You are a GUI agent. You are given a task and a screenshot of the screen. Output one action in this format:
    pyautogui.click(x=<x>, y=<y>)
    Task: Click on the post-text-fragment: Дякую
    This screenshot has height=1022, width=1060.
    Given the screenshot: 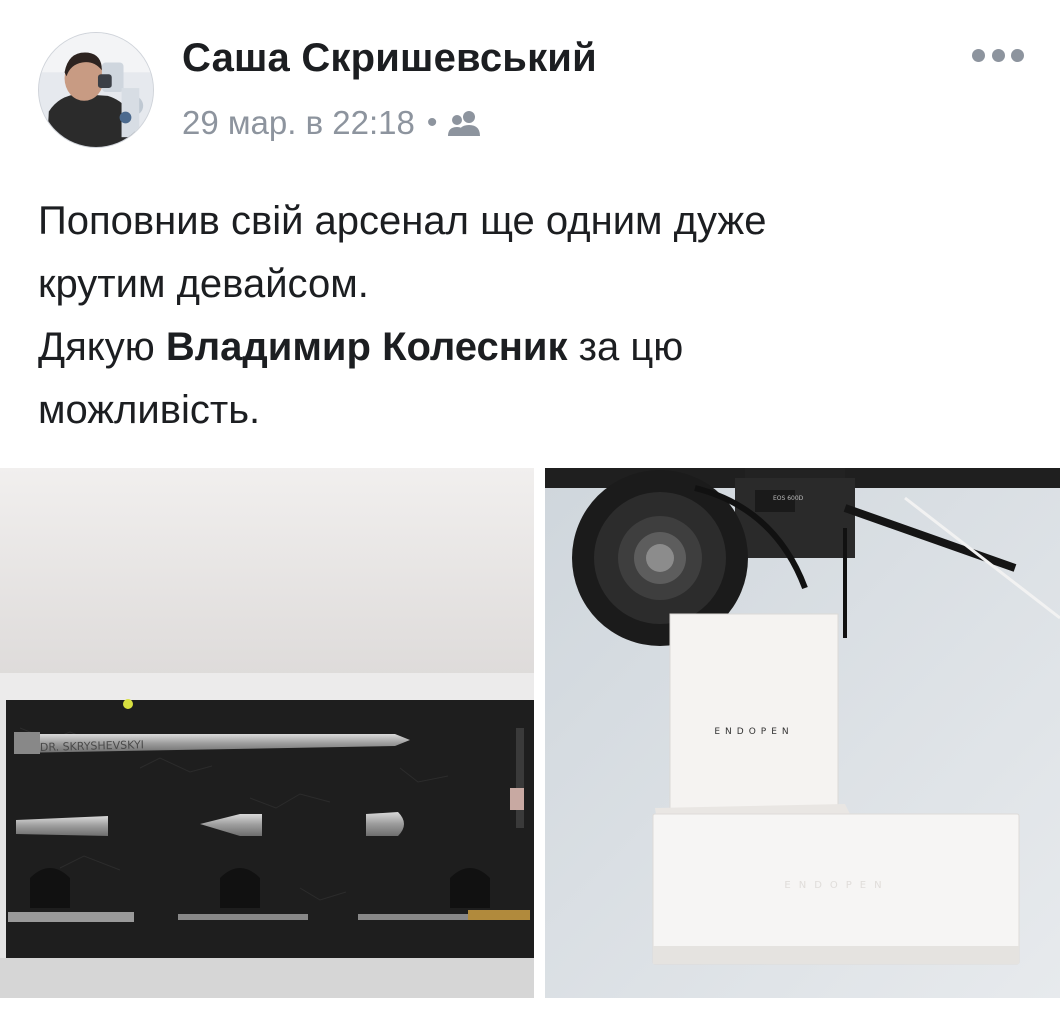 What is the action you would take?
    pyautogui.click(x=102, y=347)
    